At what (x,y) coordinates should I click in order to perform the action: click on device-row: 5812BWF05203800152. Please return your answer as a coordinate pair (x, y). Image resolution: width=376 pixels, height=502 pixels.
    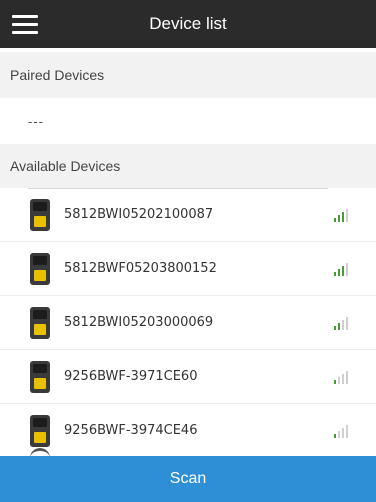
    Looking at the image, I should click on (188, 269).